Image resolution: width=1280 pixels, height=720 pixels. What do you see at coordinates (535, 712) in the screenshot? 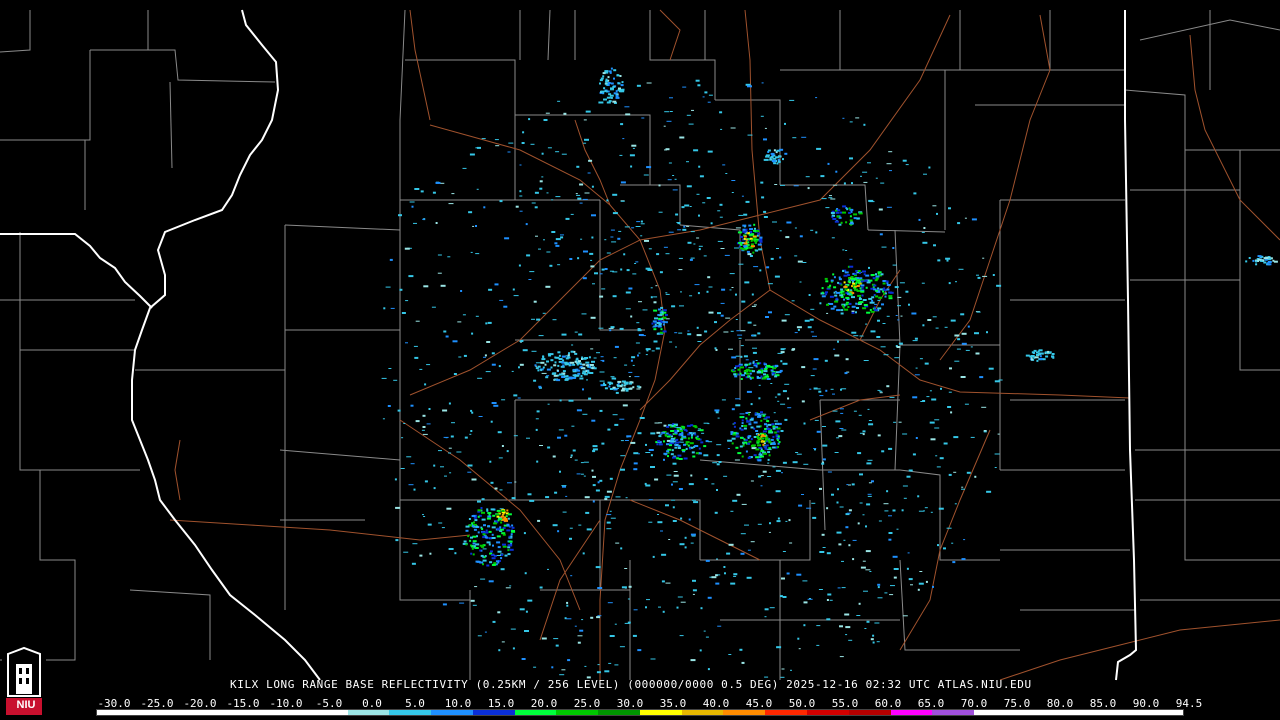
I see `colorbar-segment` at bounding box center [535, 712].